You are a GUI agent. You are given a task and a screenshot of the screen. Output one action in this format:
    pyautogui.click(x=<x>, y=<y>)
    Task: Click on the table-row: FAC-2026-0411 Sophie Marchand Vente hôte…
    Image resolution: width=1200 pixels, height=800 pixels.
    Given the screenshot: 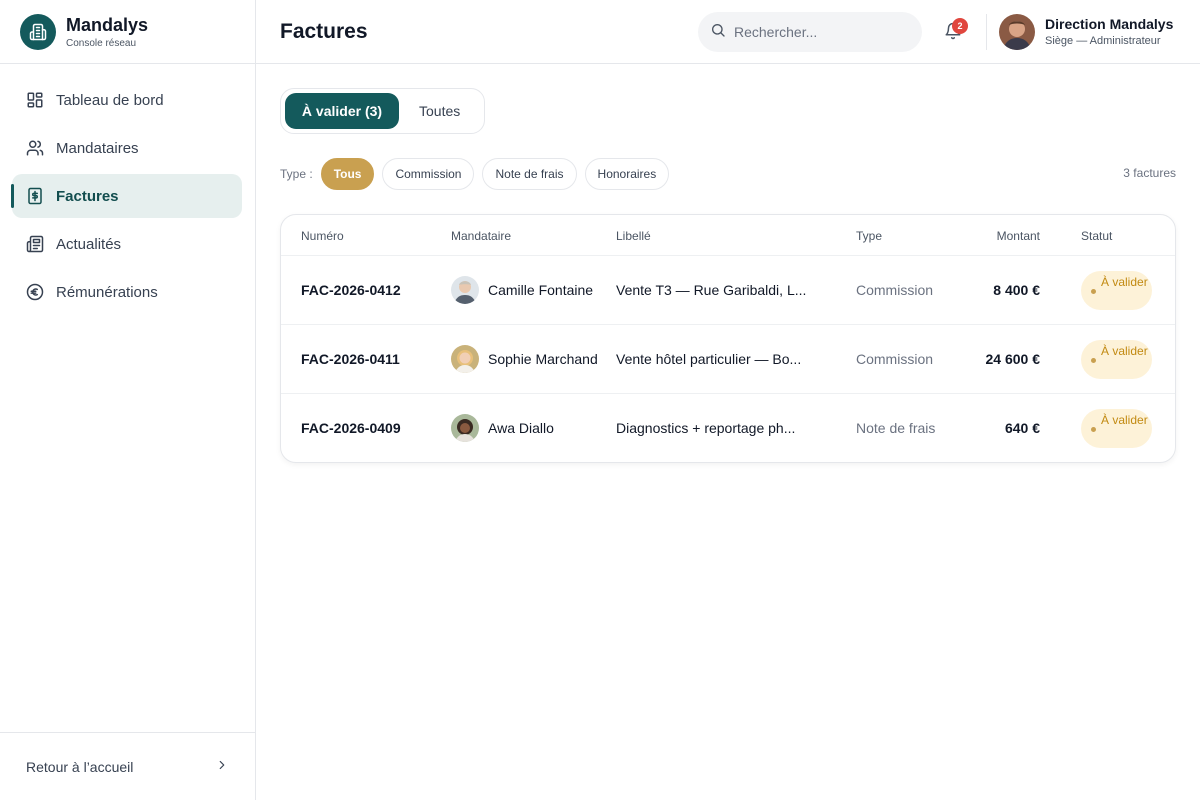 What is the action you would take?
    pyautogui.click(x=728, y=359)
    